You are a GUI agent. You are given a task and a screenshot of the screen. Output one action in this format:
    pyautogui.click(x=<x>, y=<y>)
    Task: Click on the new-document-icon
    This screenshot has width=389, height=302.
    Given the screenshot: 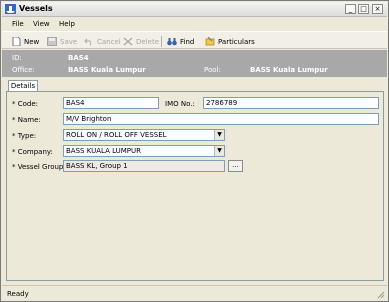 What is the action you would take?
    pyautogui.click(x=16, y=41)
    